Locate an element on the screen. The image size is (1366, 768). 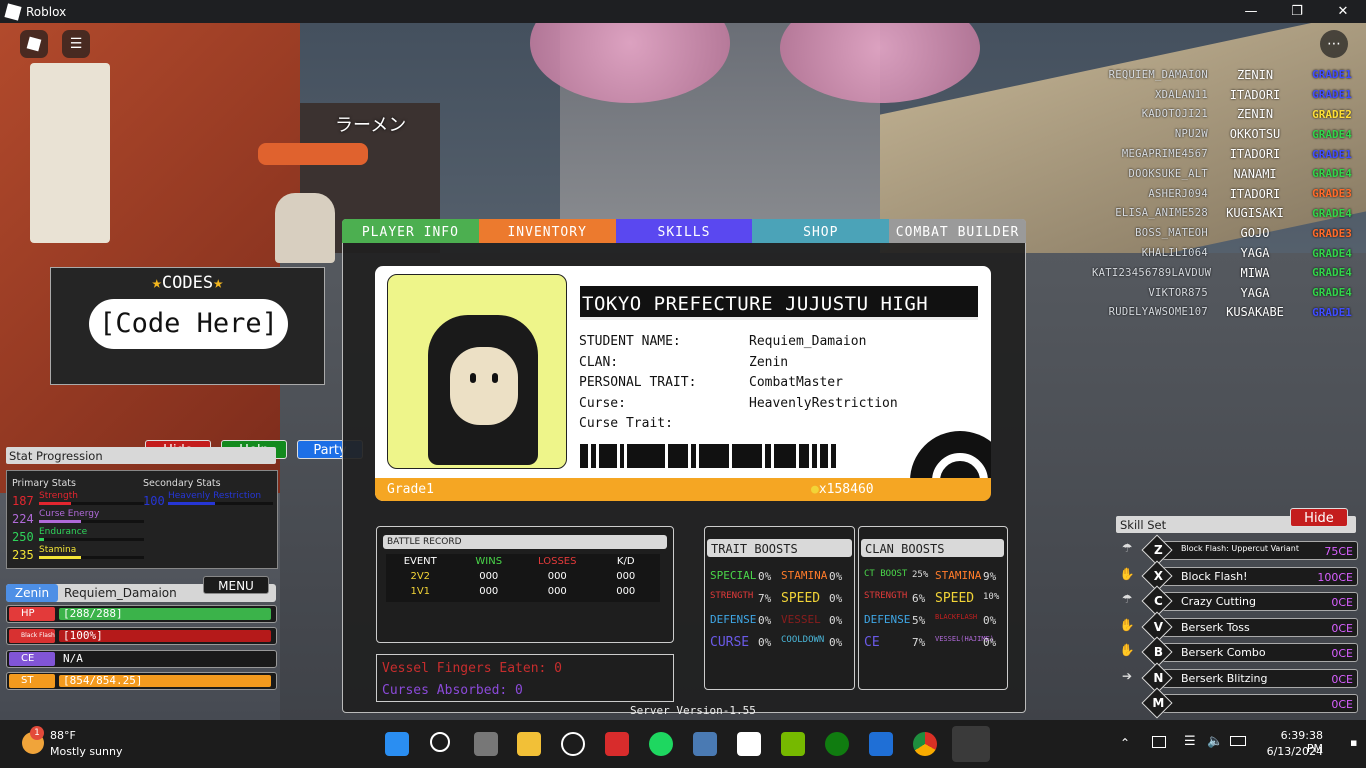
npc-character is located at coordinates (305, 228).